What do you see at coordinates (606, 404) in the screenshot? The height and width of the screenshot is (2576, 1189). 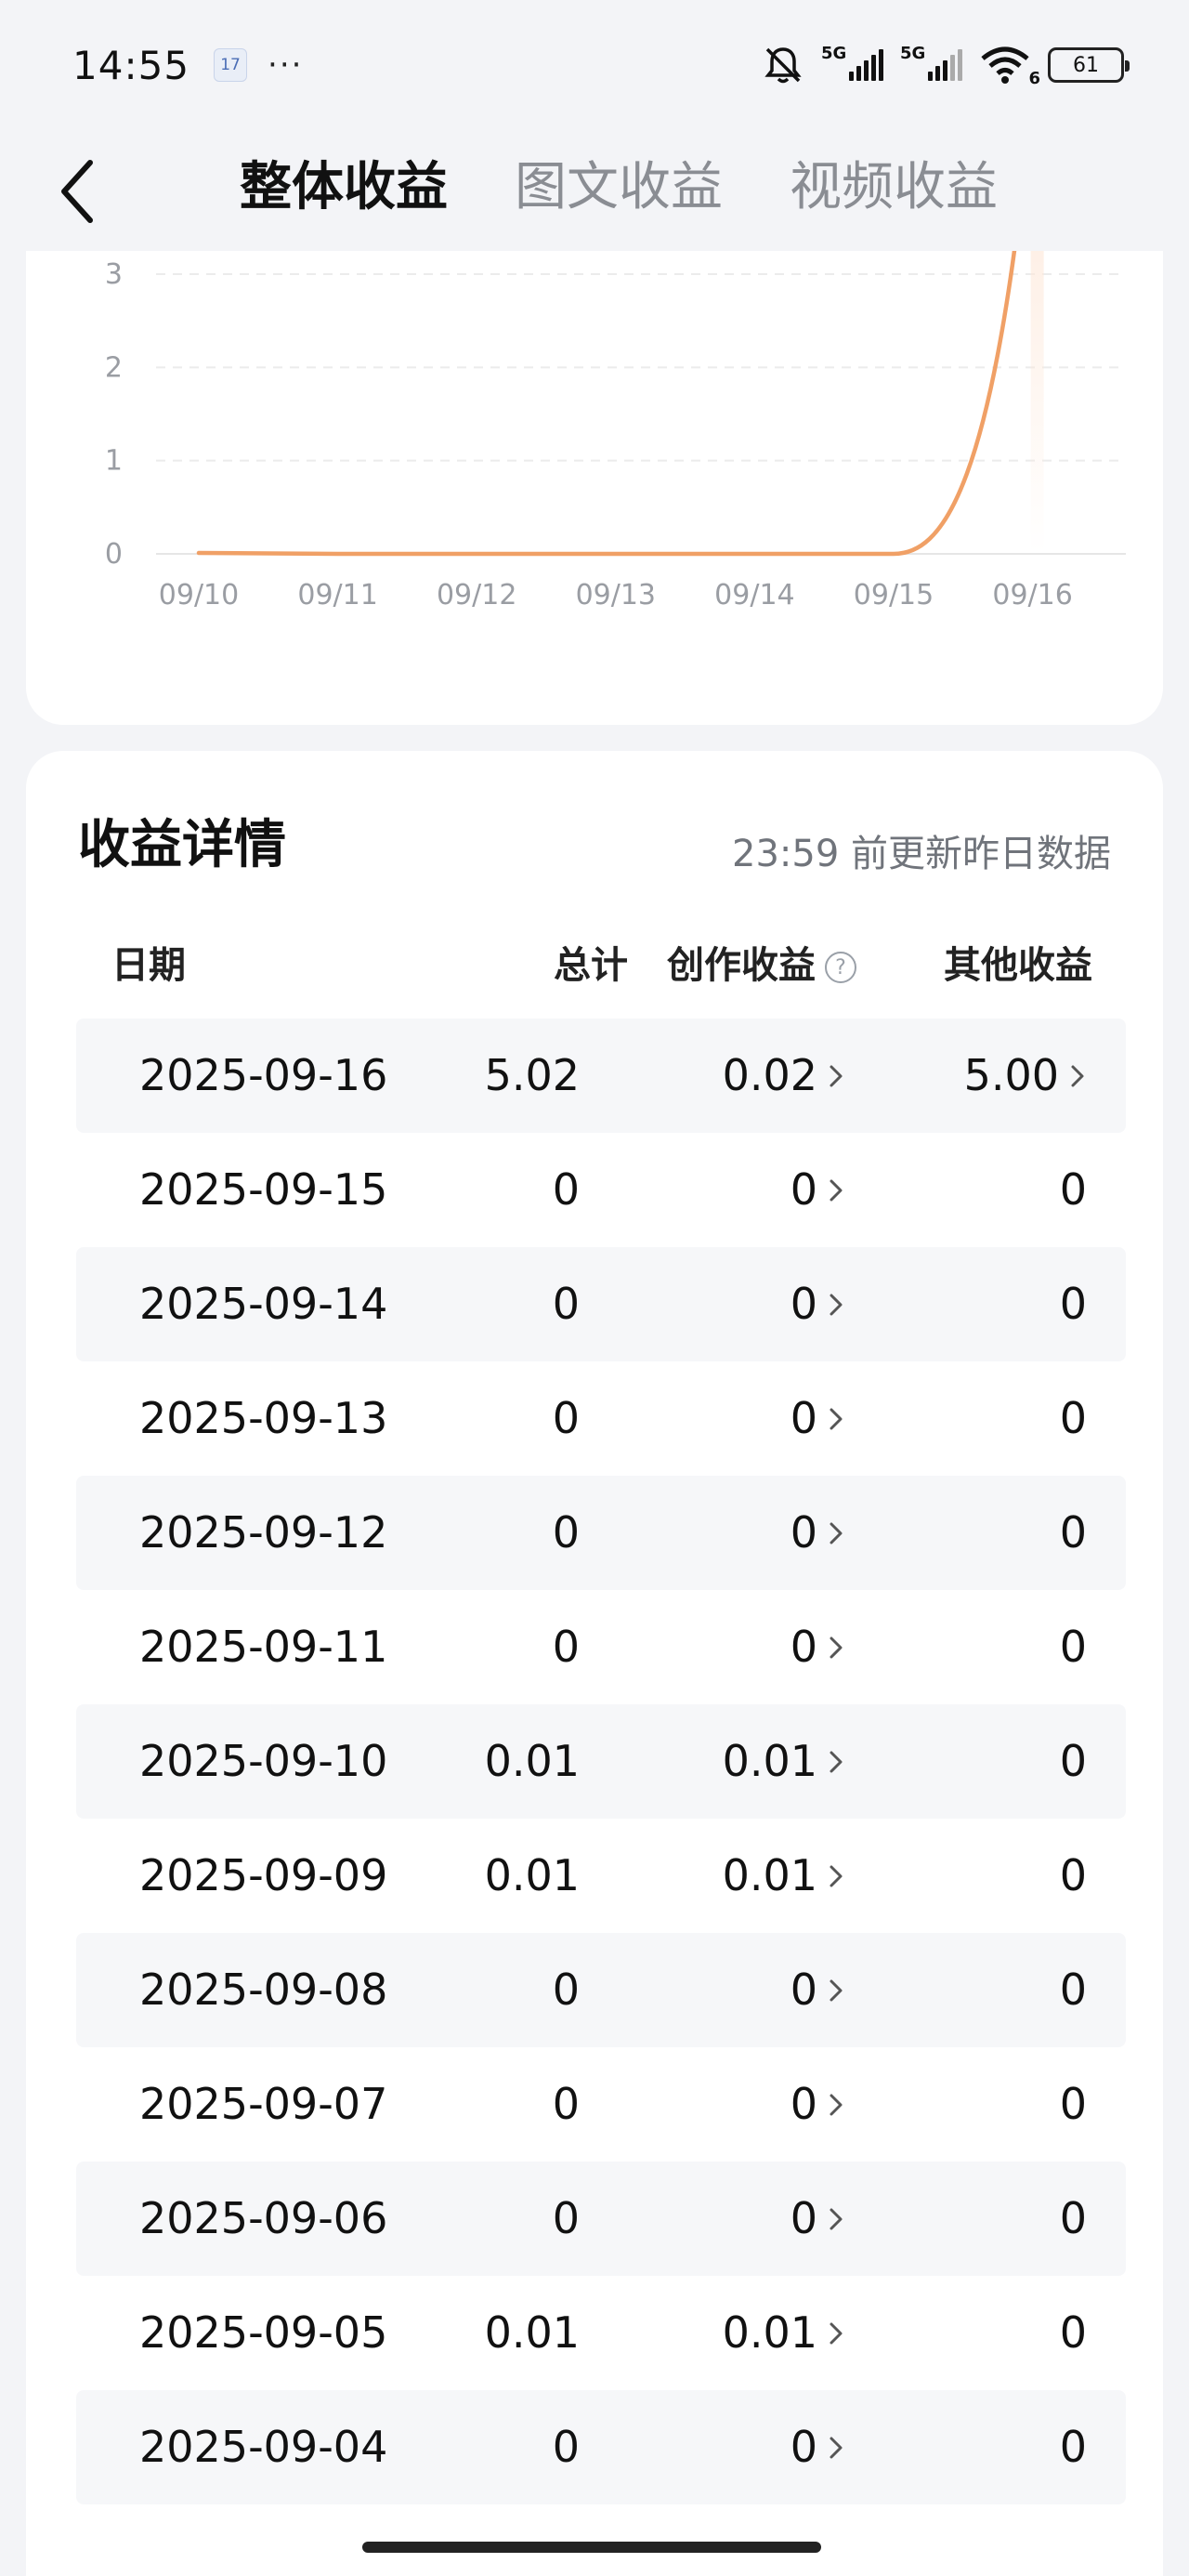 I see `series-line` at bounding box center [606, 404].